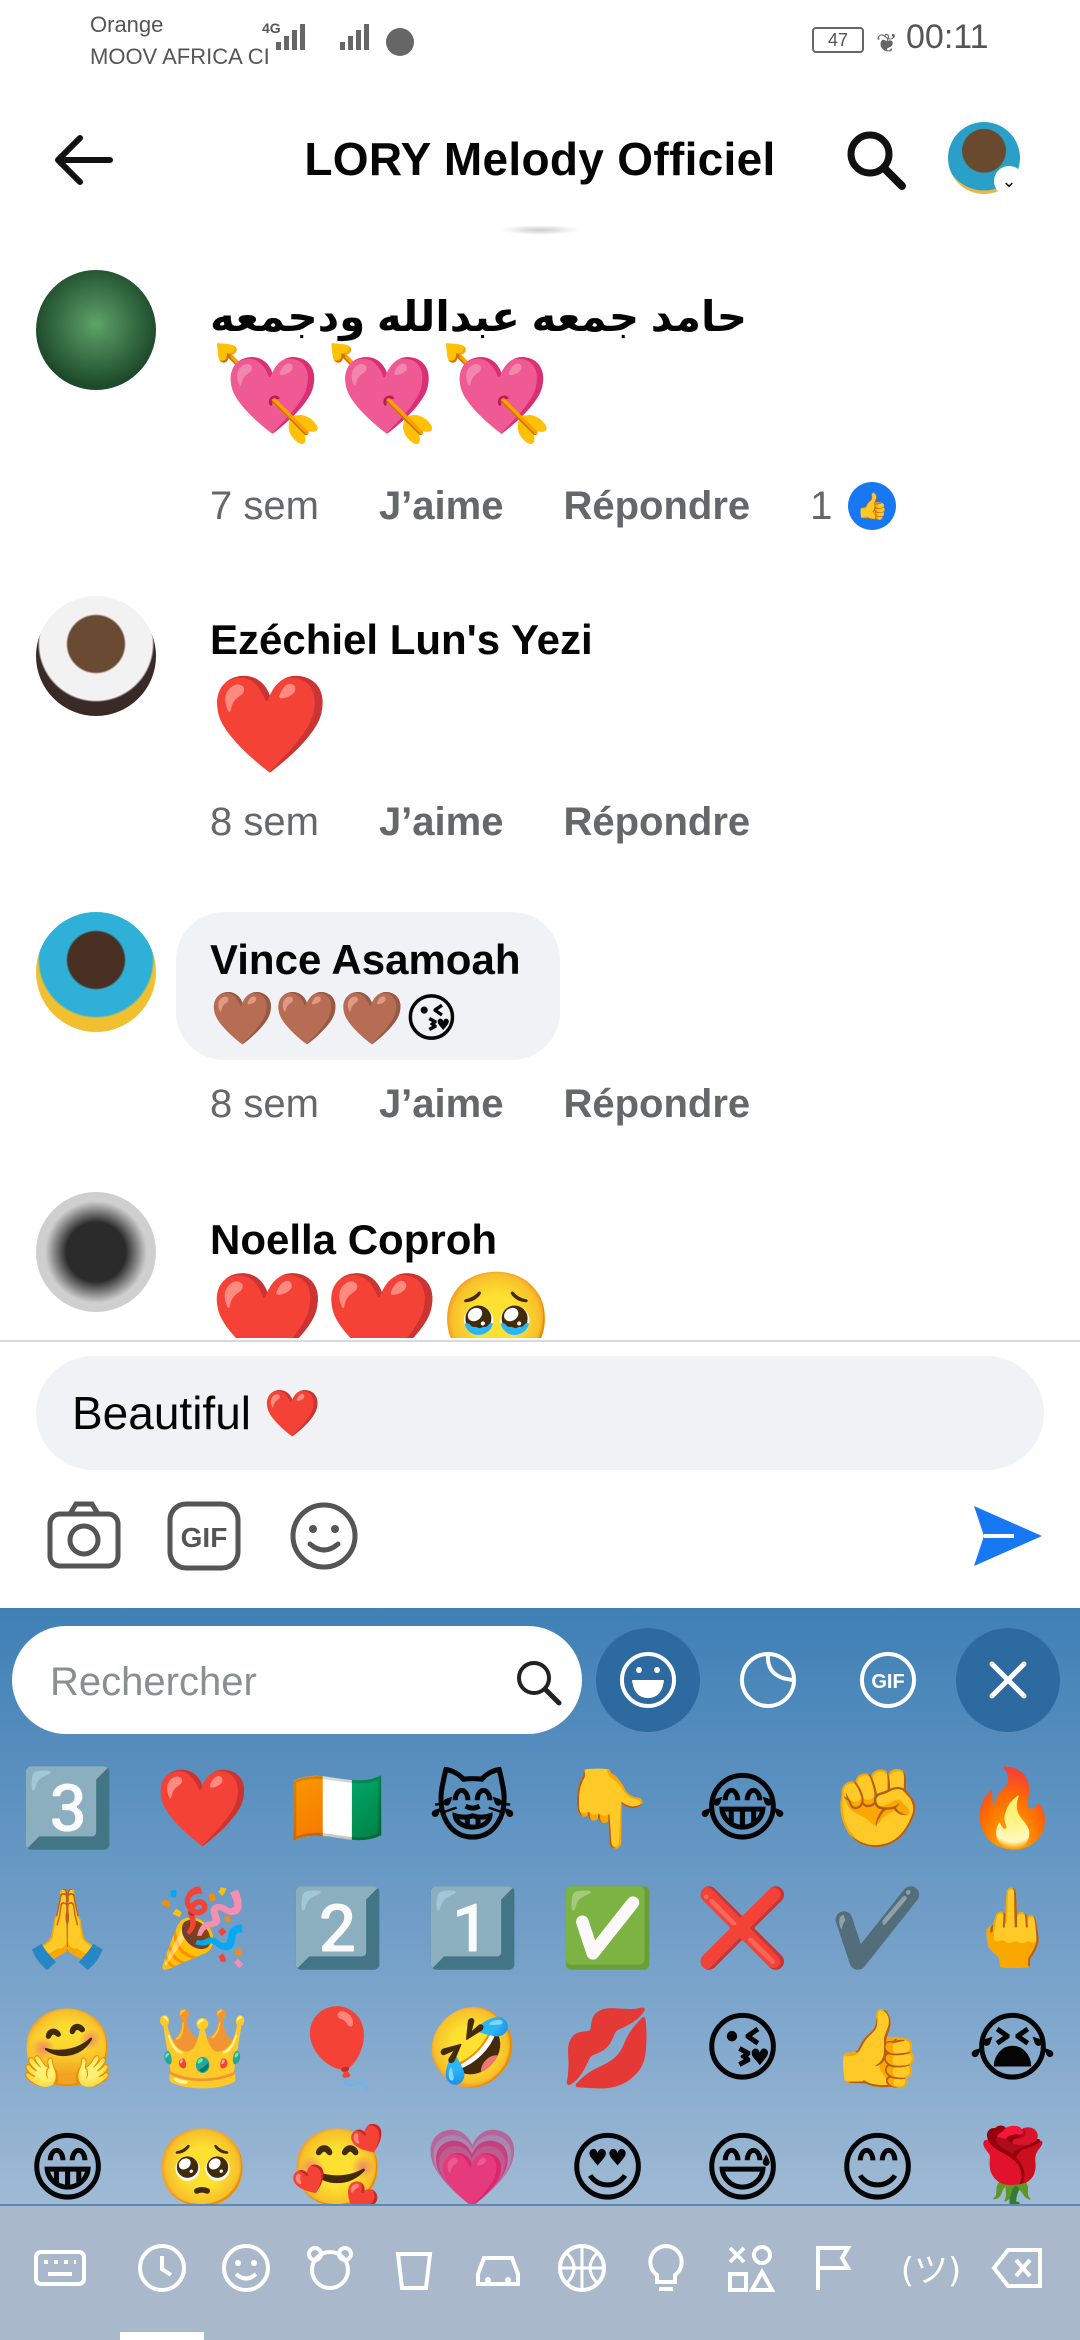 This screenshot has width=1080, height=2340. Describe the element at coordinates (742, 2048) in the screenshot. I see `emoji-key: 😘` at that location.